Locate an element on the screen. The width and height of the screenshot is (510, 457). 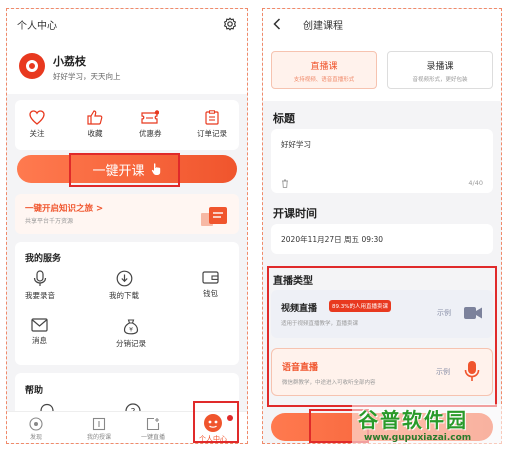
course-type-label: 录播课 is located at coordinates (440, 67).